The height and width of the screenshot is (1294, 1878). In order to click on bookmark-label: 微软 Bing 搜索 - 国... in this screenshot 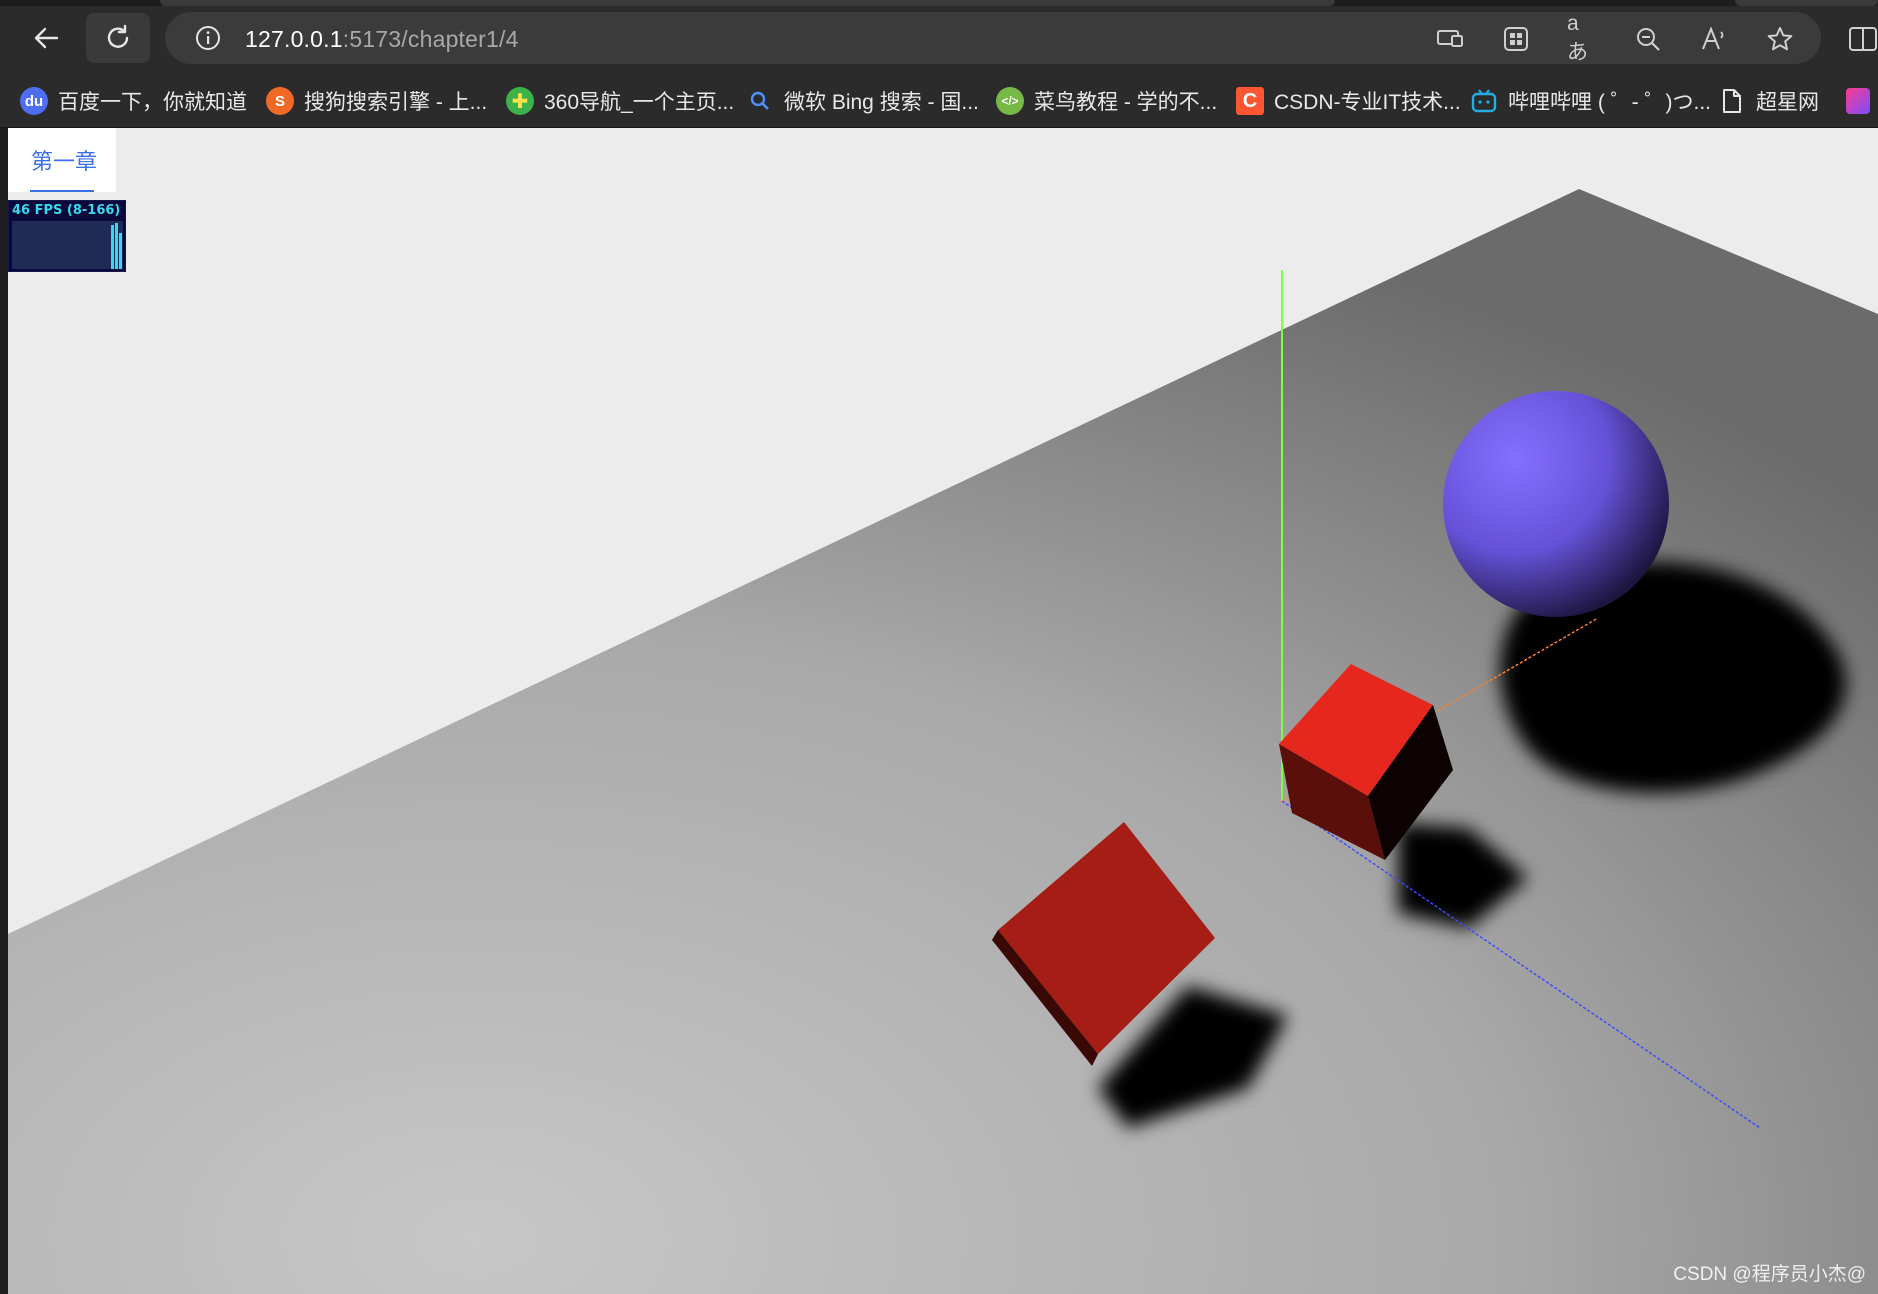, I will do `click(881, 102)`.